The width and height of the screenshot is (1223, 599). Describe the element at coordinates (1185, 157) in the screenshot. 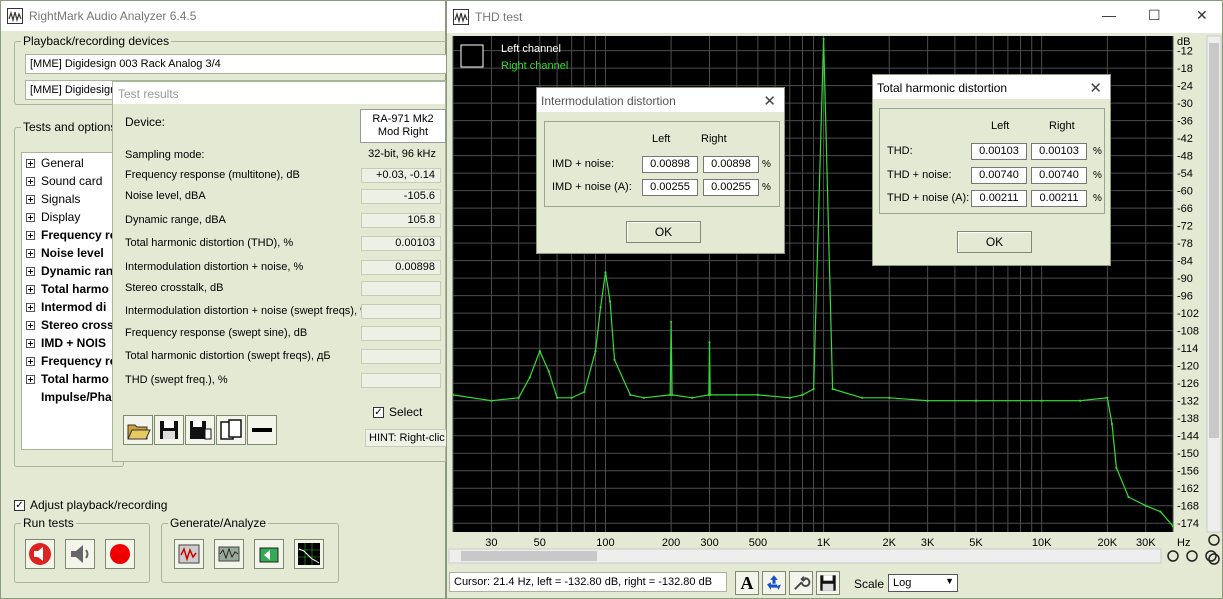

I see `db-tick-label: -48` at that location.